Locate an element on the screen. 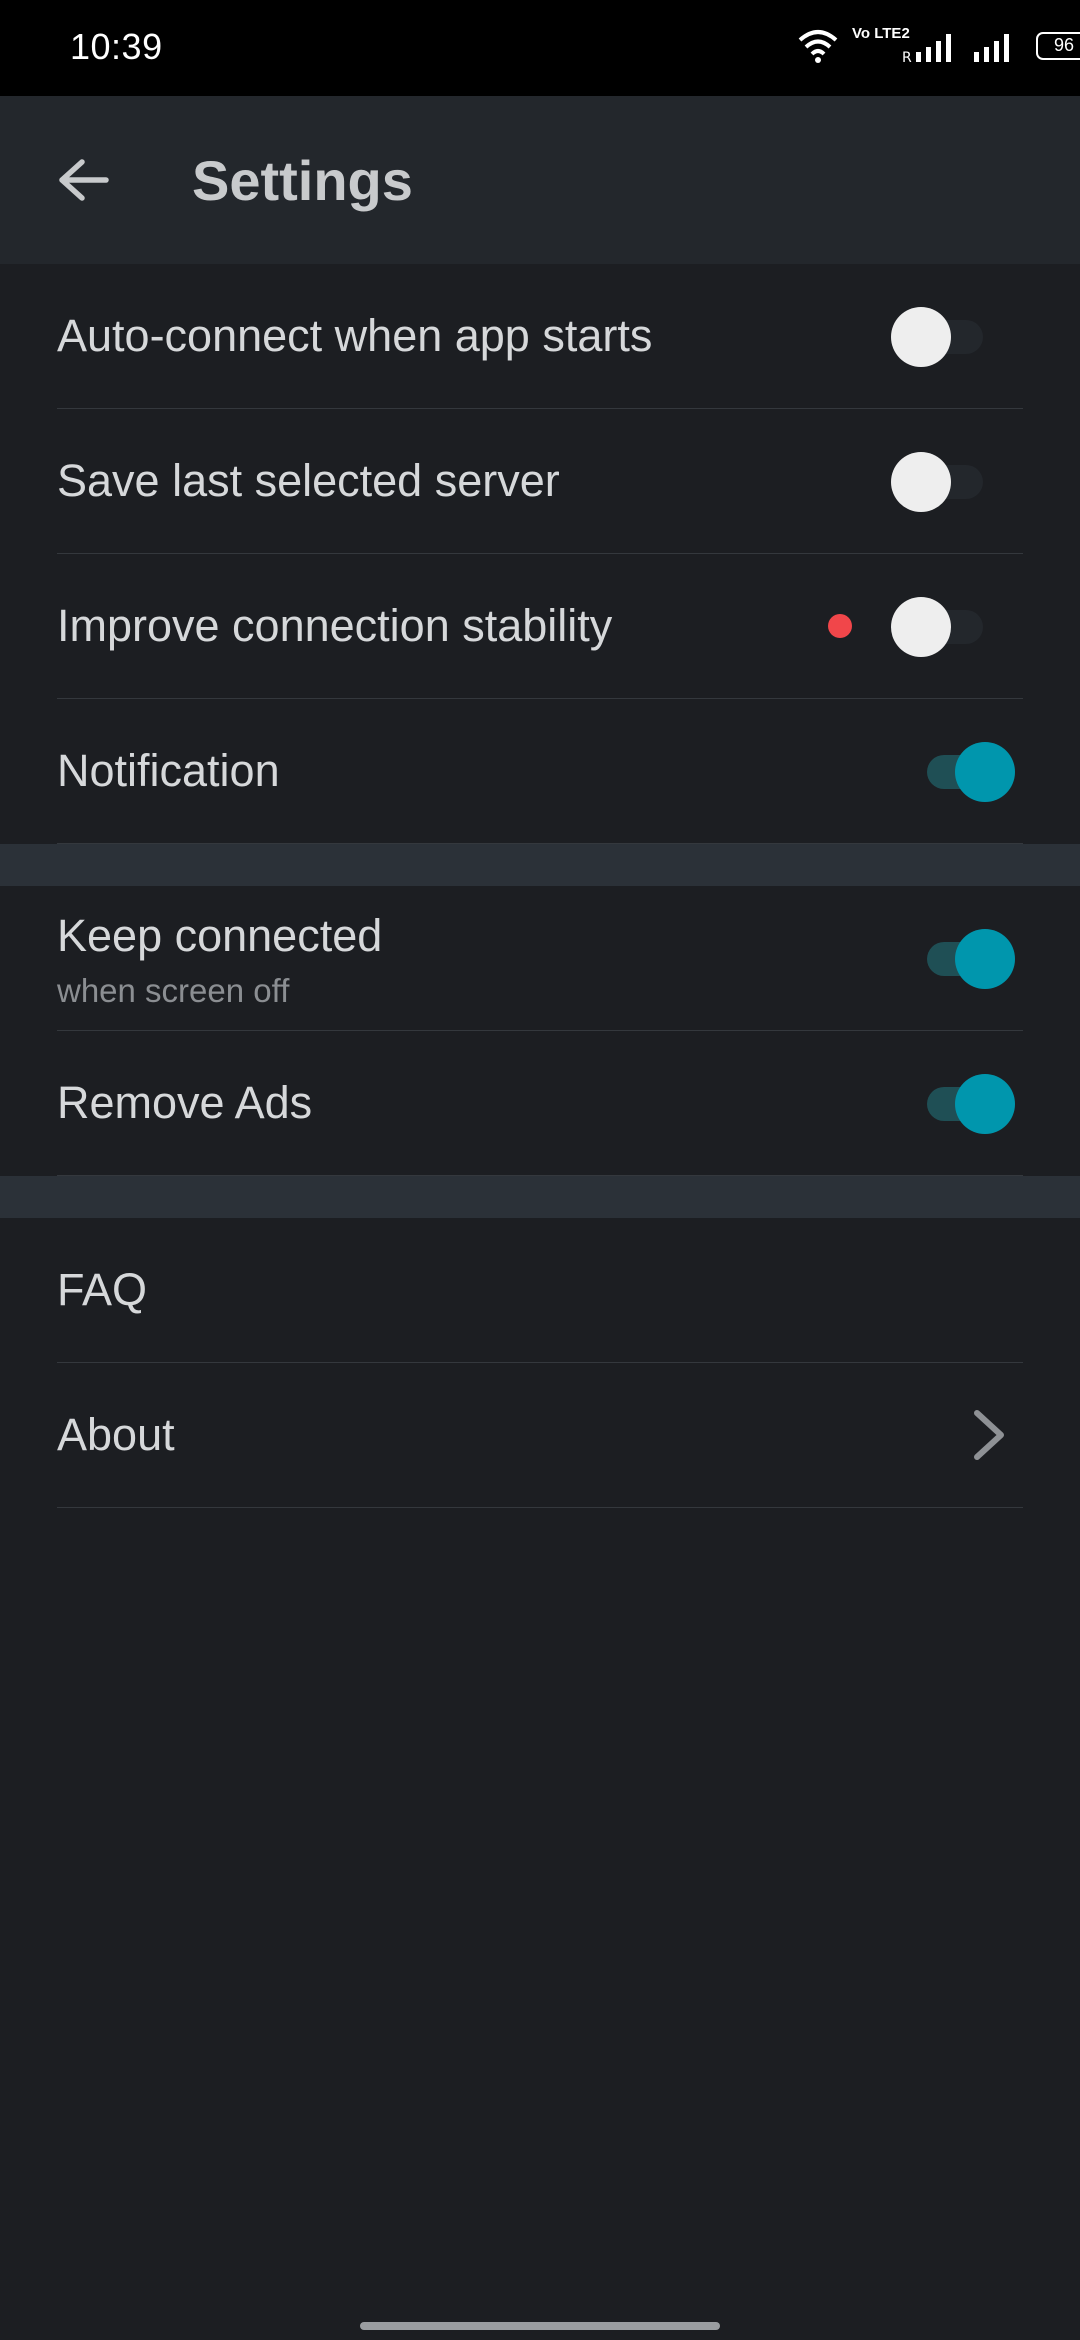  setting-label: Save last selected server is located at coordinates (308, 480).